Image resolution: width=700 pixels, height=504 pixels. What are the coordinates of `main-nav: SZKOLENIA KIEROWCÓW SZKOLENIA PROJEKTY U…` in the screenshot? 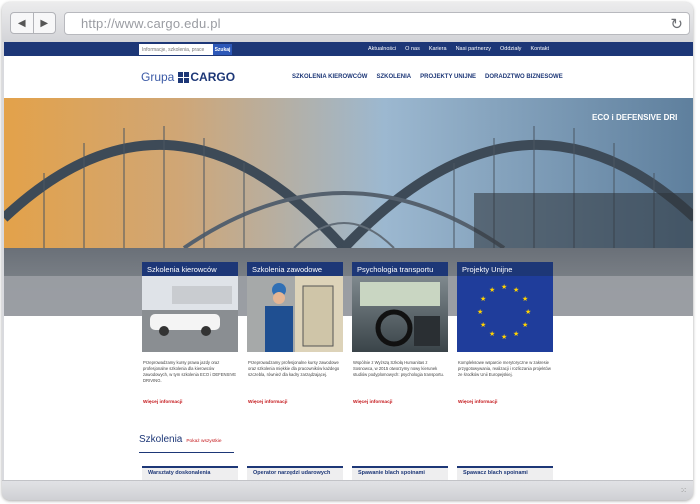 It's located at (432, 77).